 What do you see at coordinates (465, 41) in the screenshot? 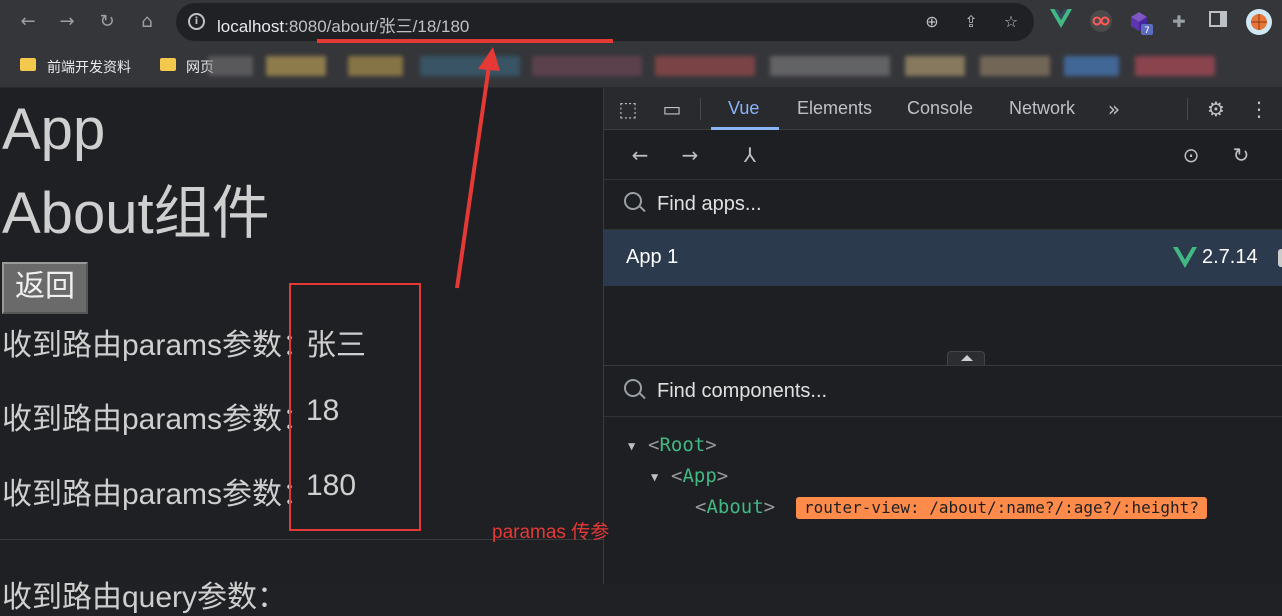
I see `annotation-url-underline` at bounding box center [465, 41].